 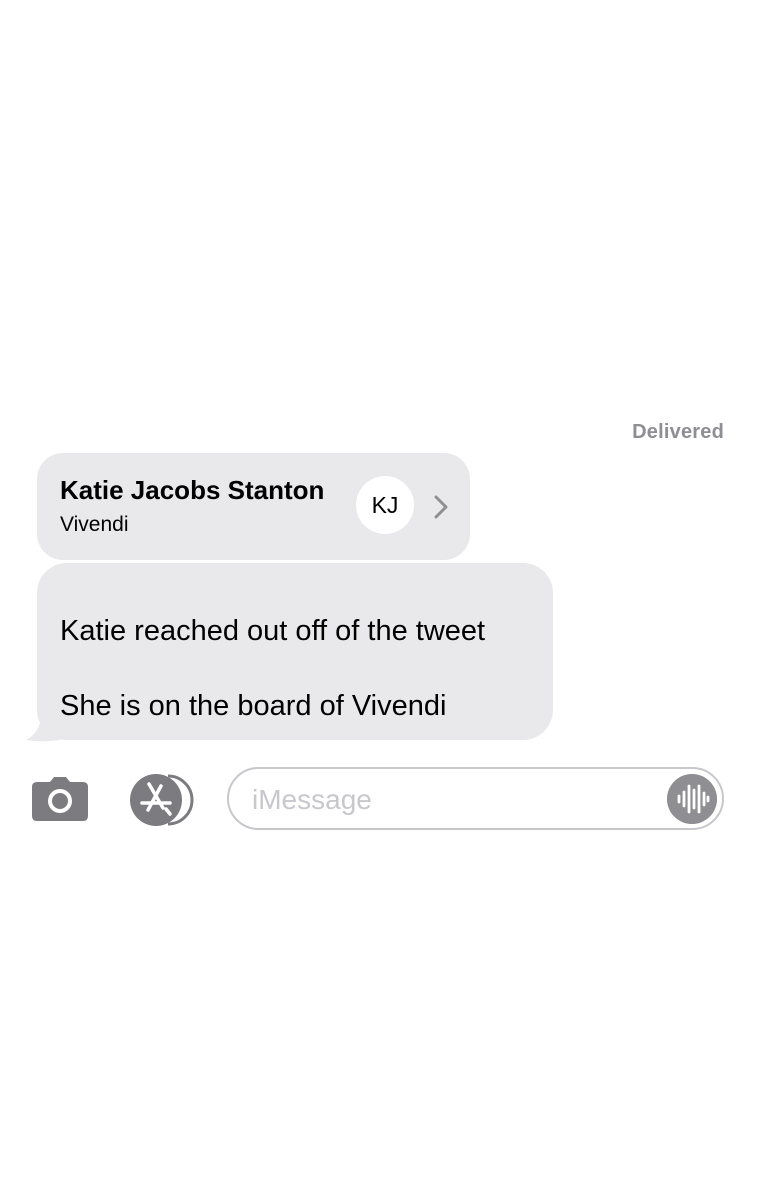 I want to click on delivered-status: Delivered, so click(x=678, y=432).